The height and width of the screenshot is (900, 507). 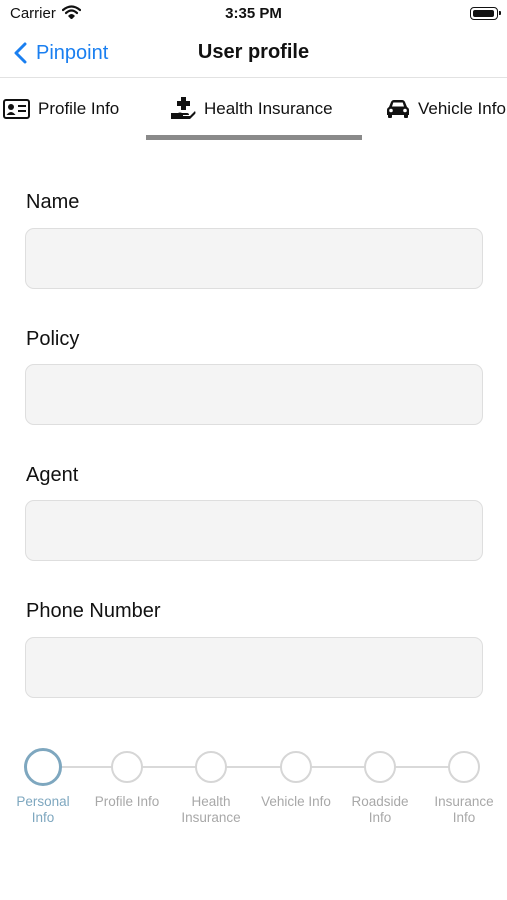 What do you see at coordinates (53, 339) in the screenshot?
I see `policy-label: Policy` at bounding box center [53, 339].